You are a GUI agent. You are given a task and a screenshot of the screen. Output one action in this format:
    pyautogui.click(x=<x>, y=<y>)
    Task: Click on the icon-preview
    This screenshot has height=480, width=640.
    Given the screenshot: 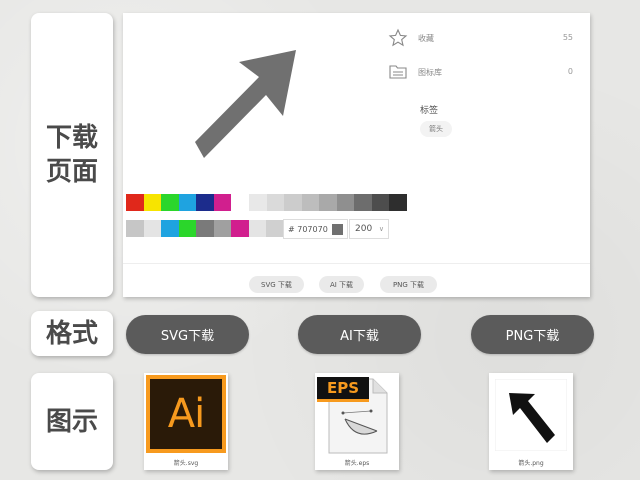 What is the action you would take?
    pyautogui.click(x=257, y=102)
    